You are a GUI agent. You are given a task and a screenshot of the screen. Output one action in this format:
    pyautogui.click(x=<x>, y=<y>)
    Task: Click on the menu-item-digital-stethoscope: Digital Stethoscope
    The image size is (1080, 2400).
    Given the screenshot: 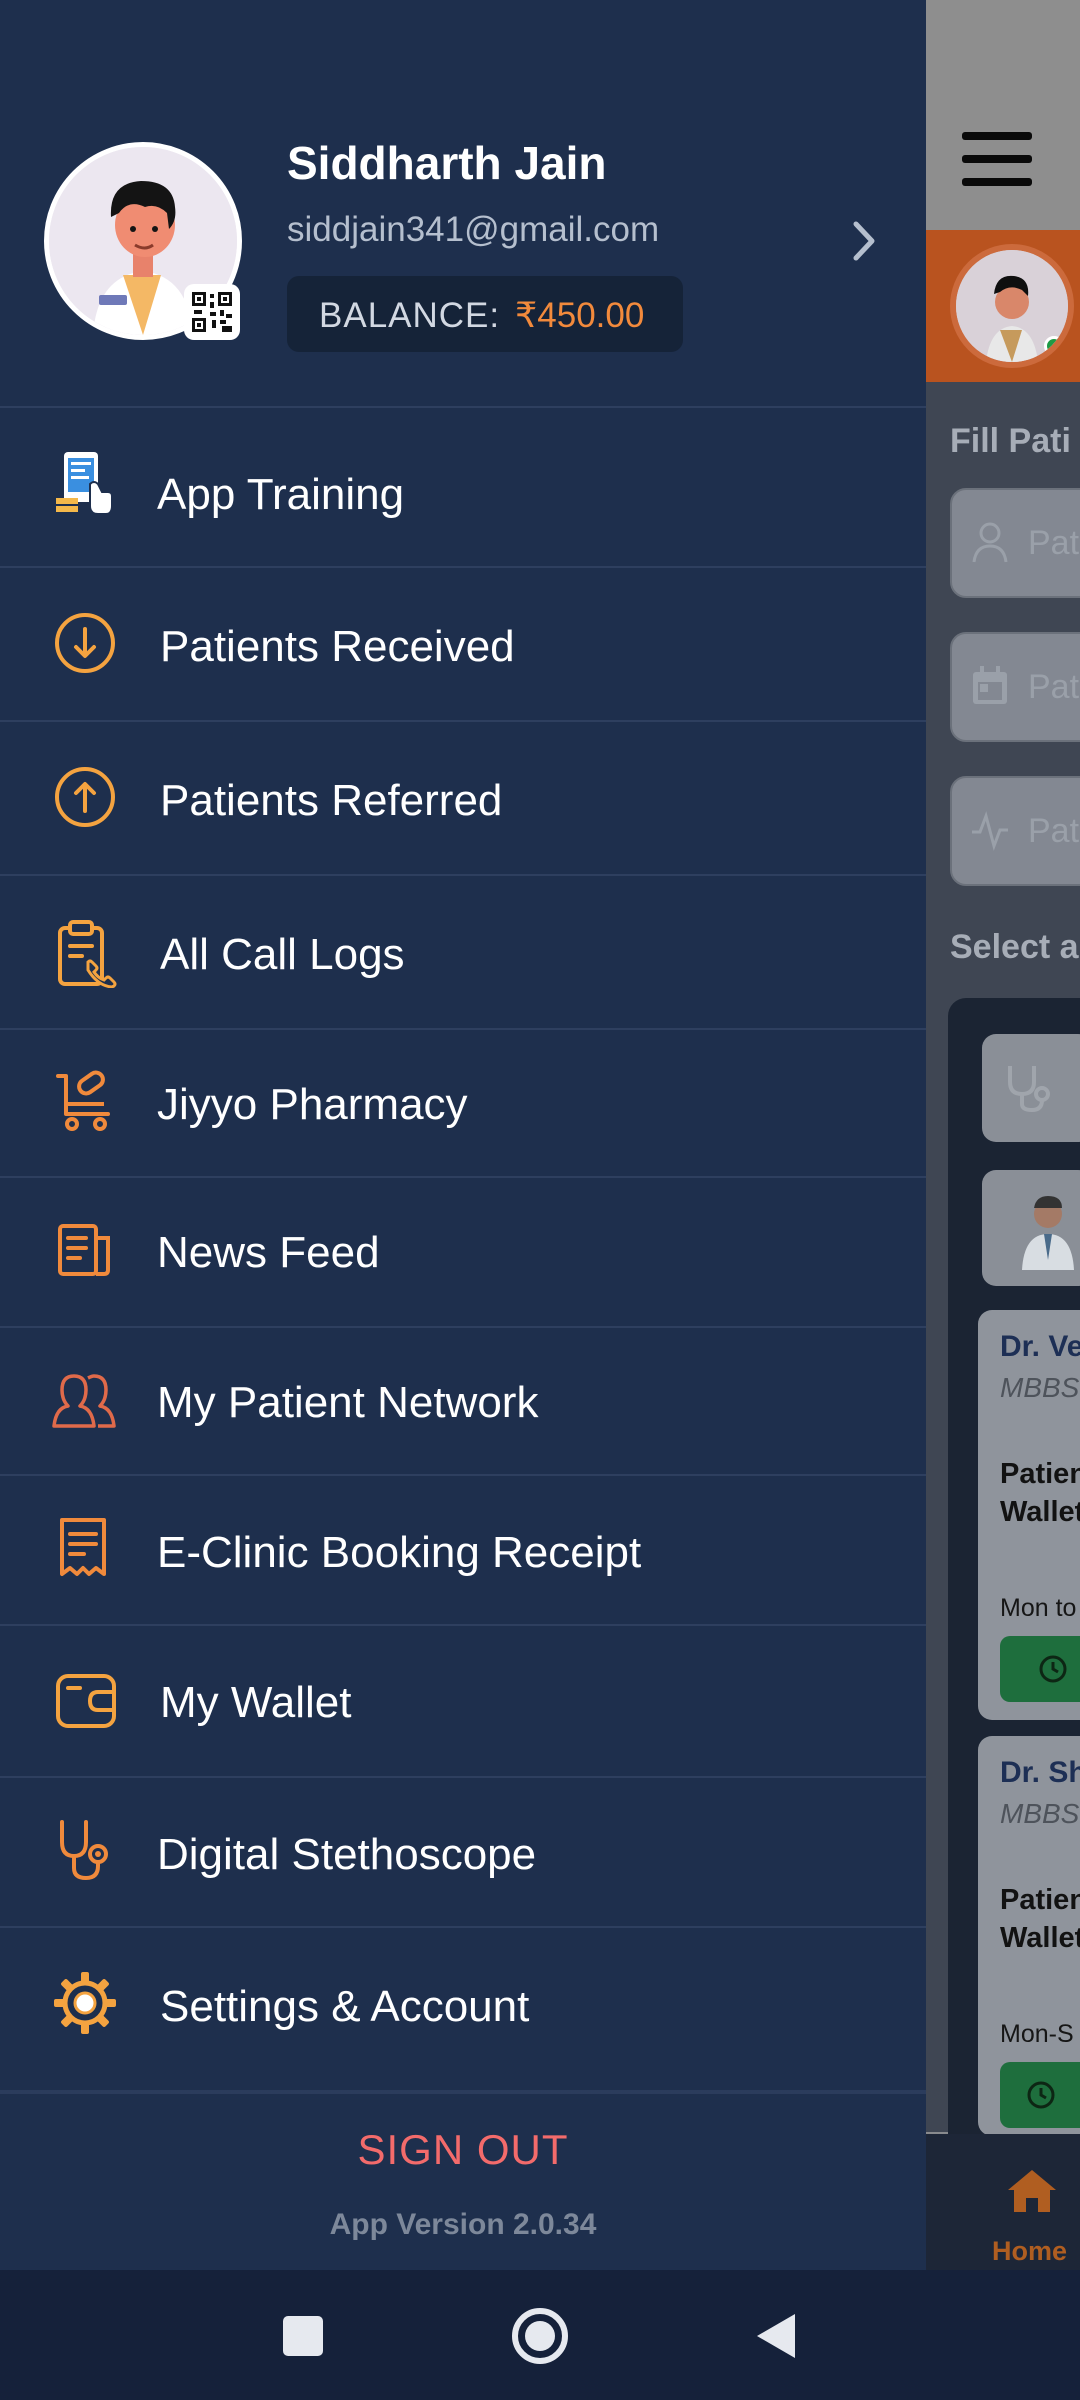 What is the action you would take?
    pyautogui.click(x=463, y=1851)
    